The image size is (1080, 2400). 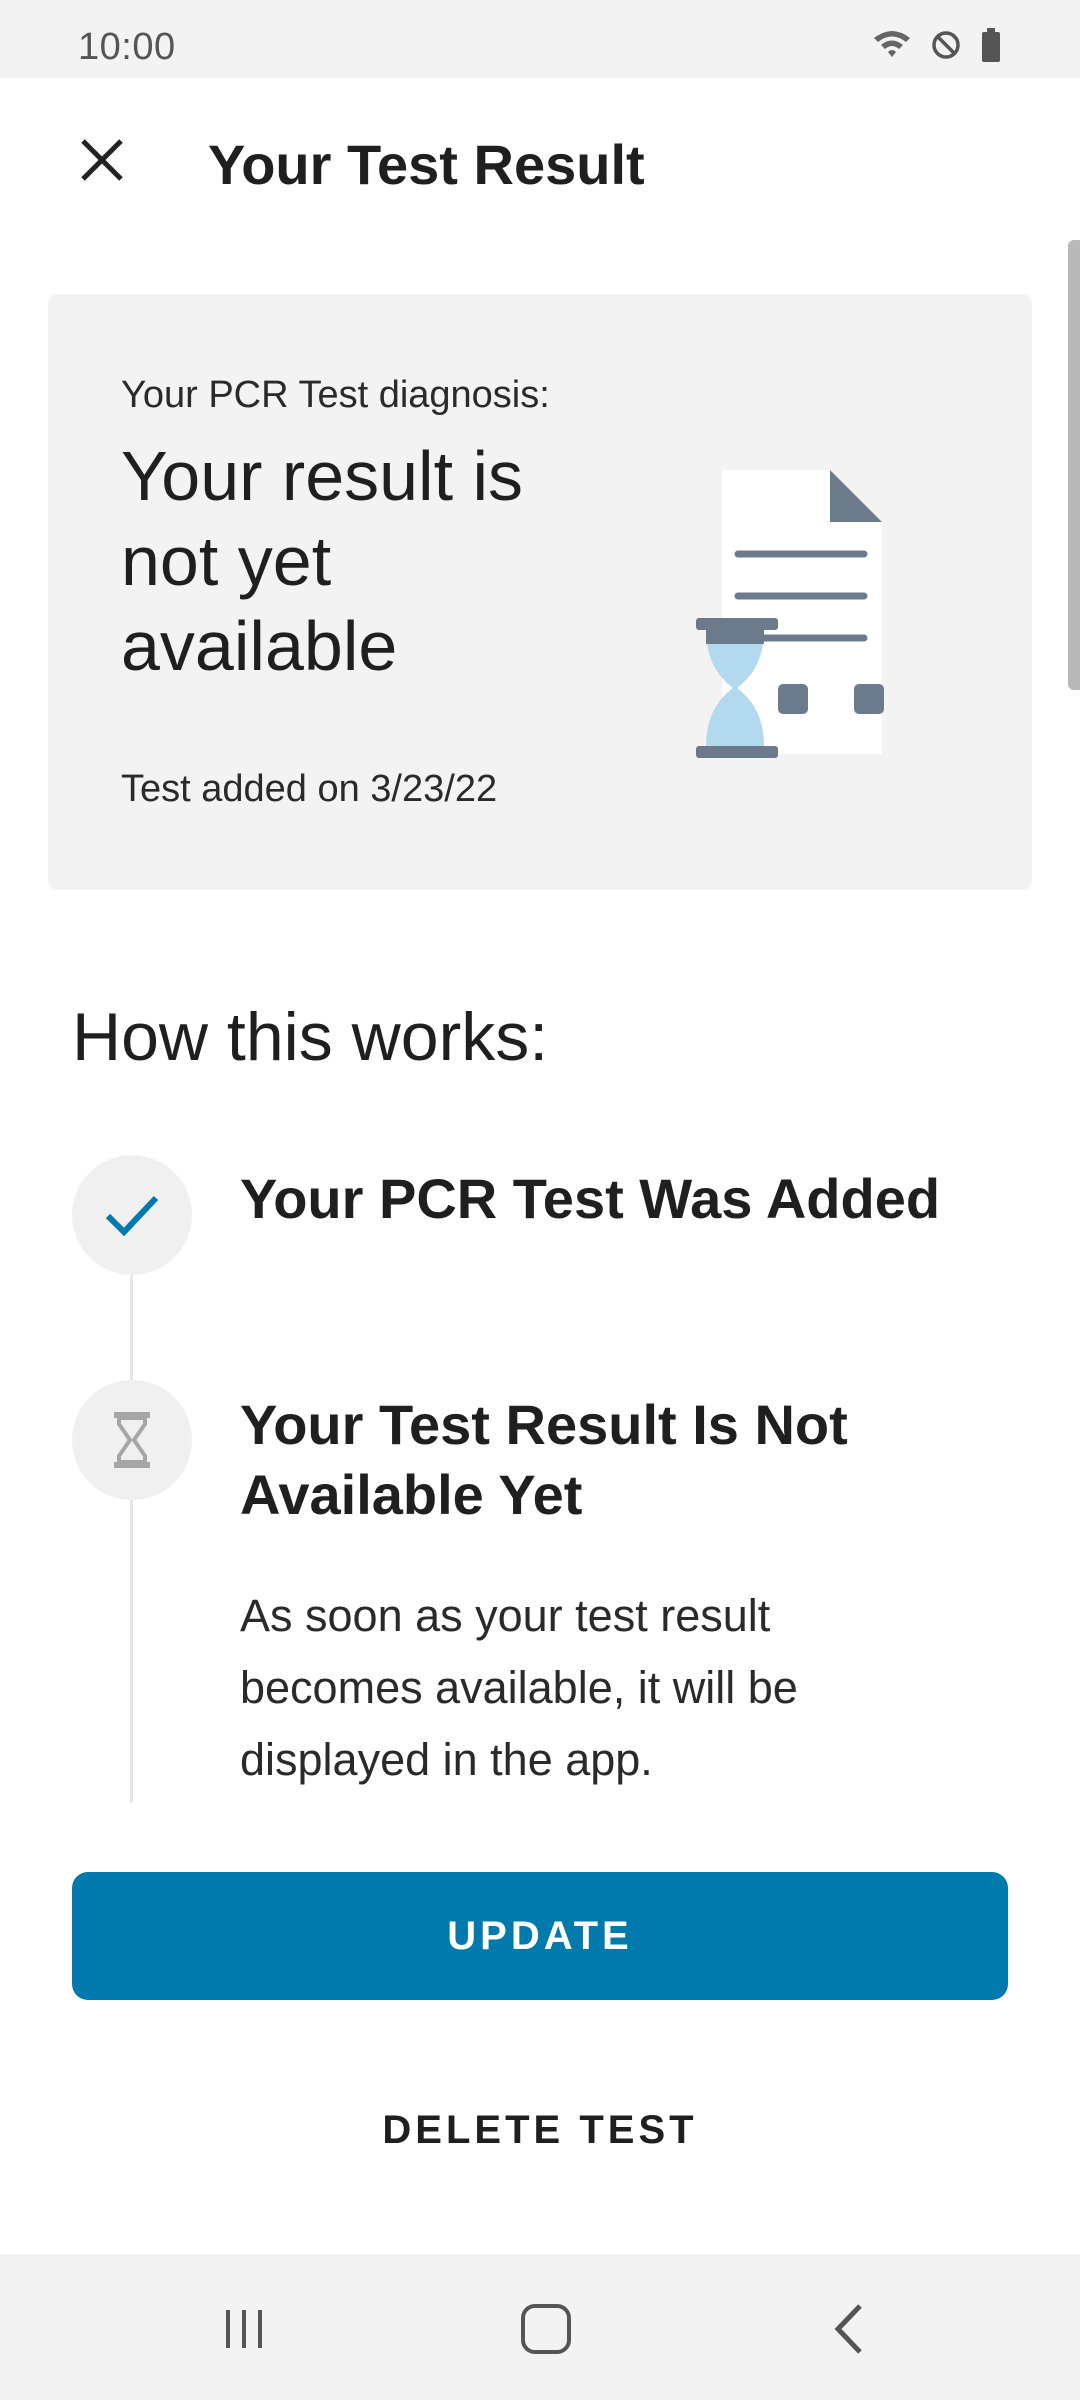 I want to click on update-button: UPDATE, so click(x=540, y=1936).